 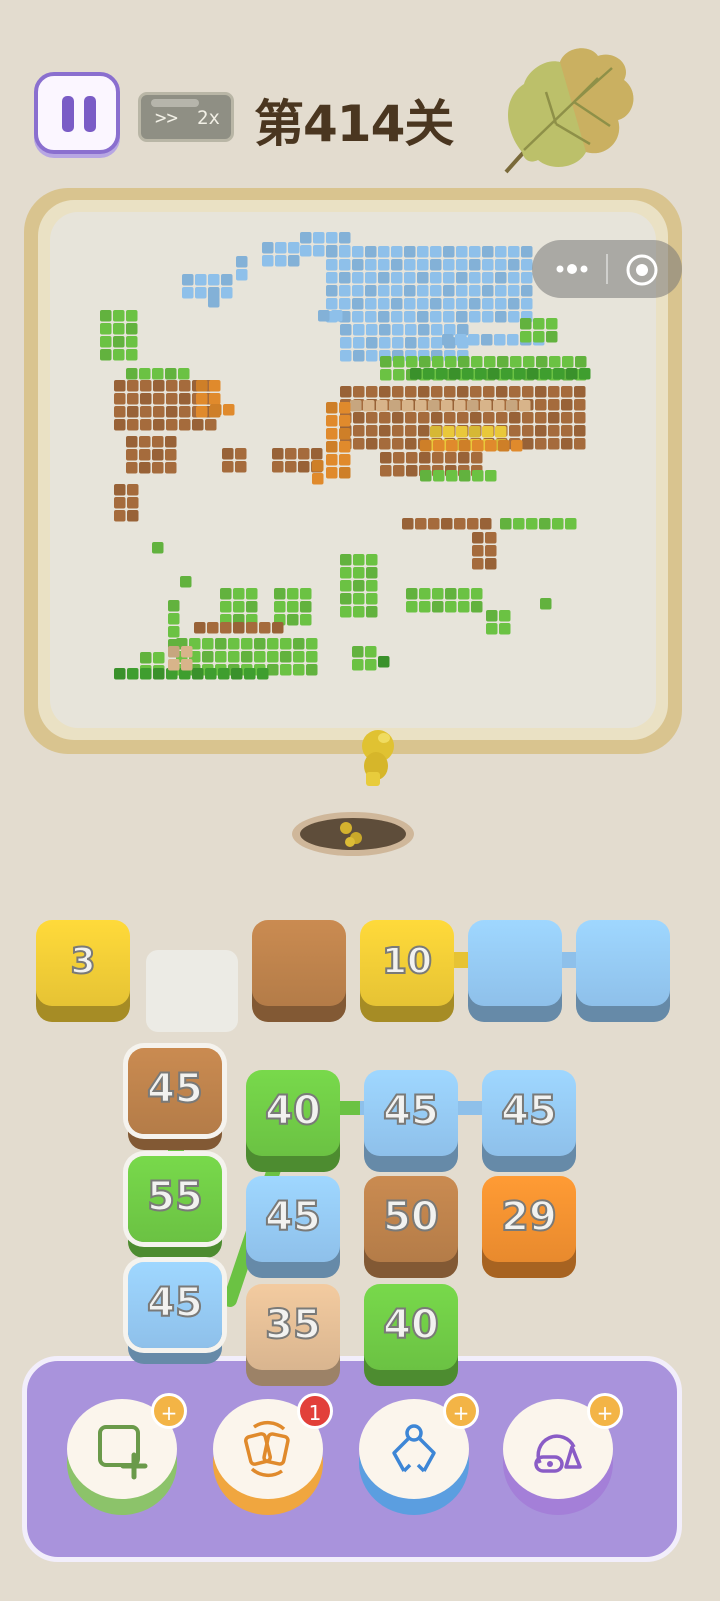 What do you see at coordinates (414, 1451) in the screenshot?
I see `claw-icon` at bounding box center [414, 1451].